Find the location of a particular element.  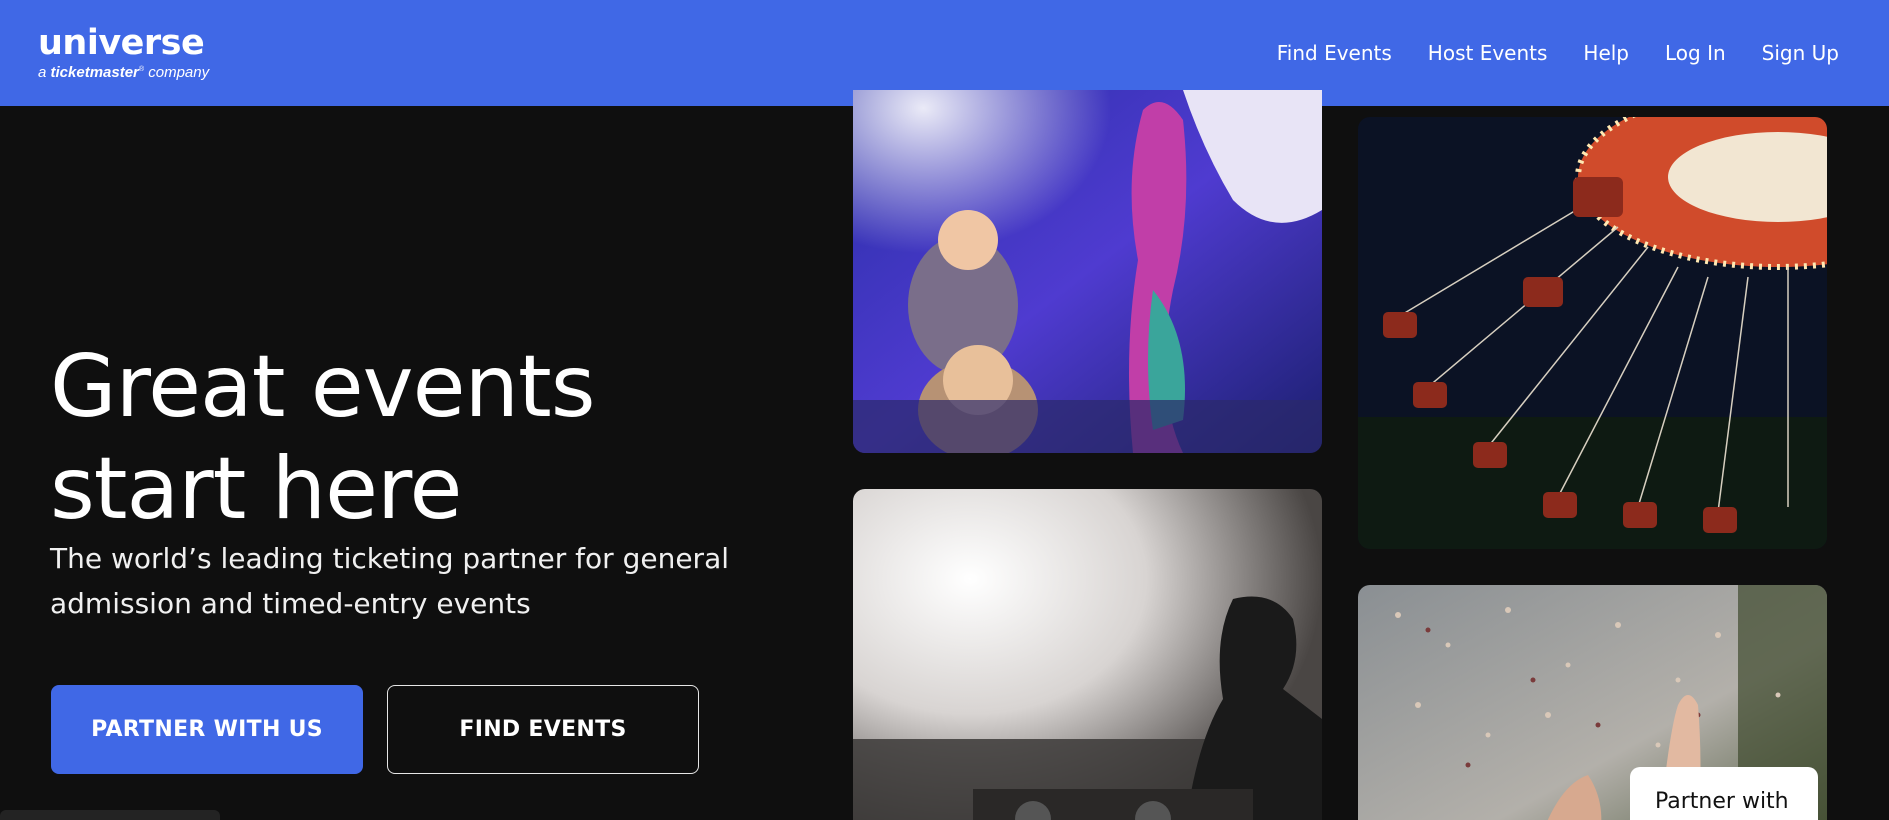

dj-concert-photo is located at coordinates (1087, 654).